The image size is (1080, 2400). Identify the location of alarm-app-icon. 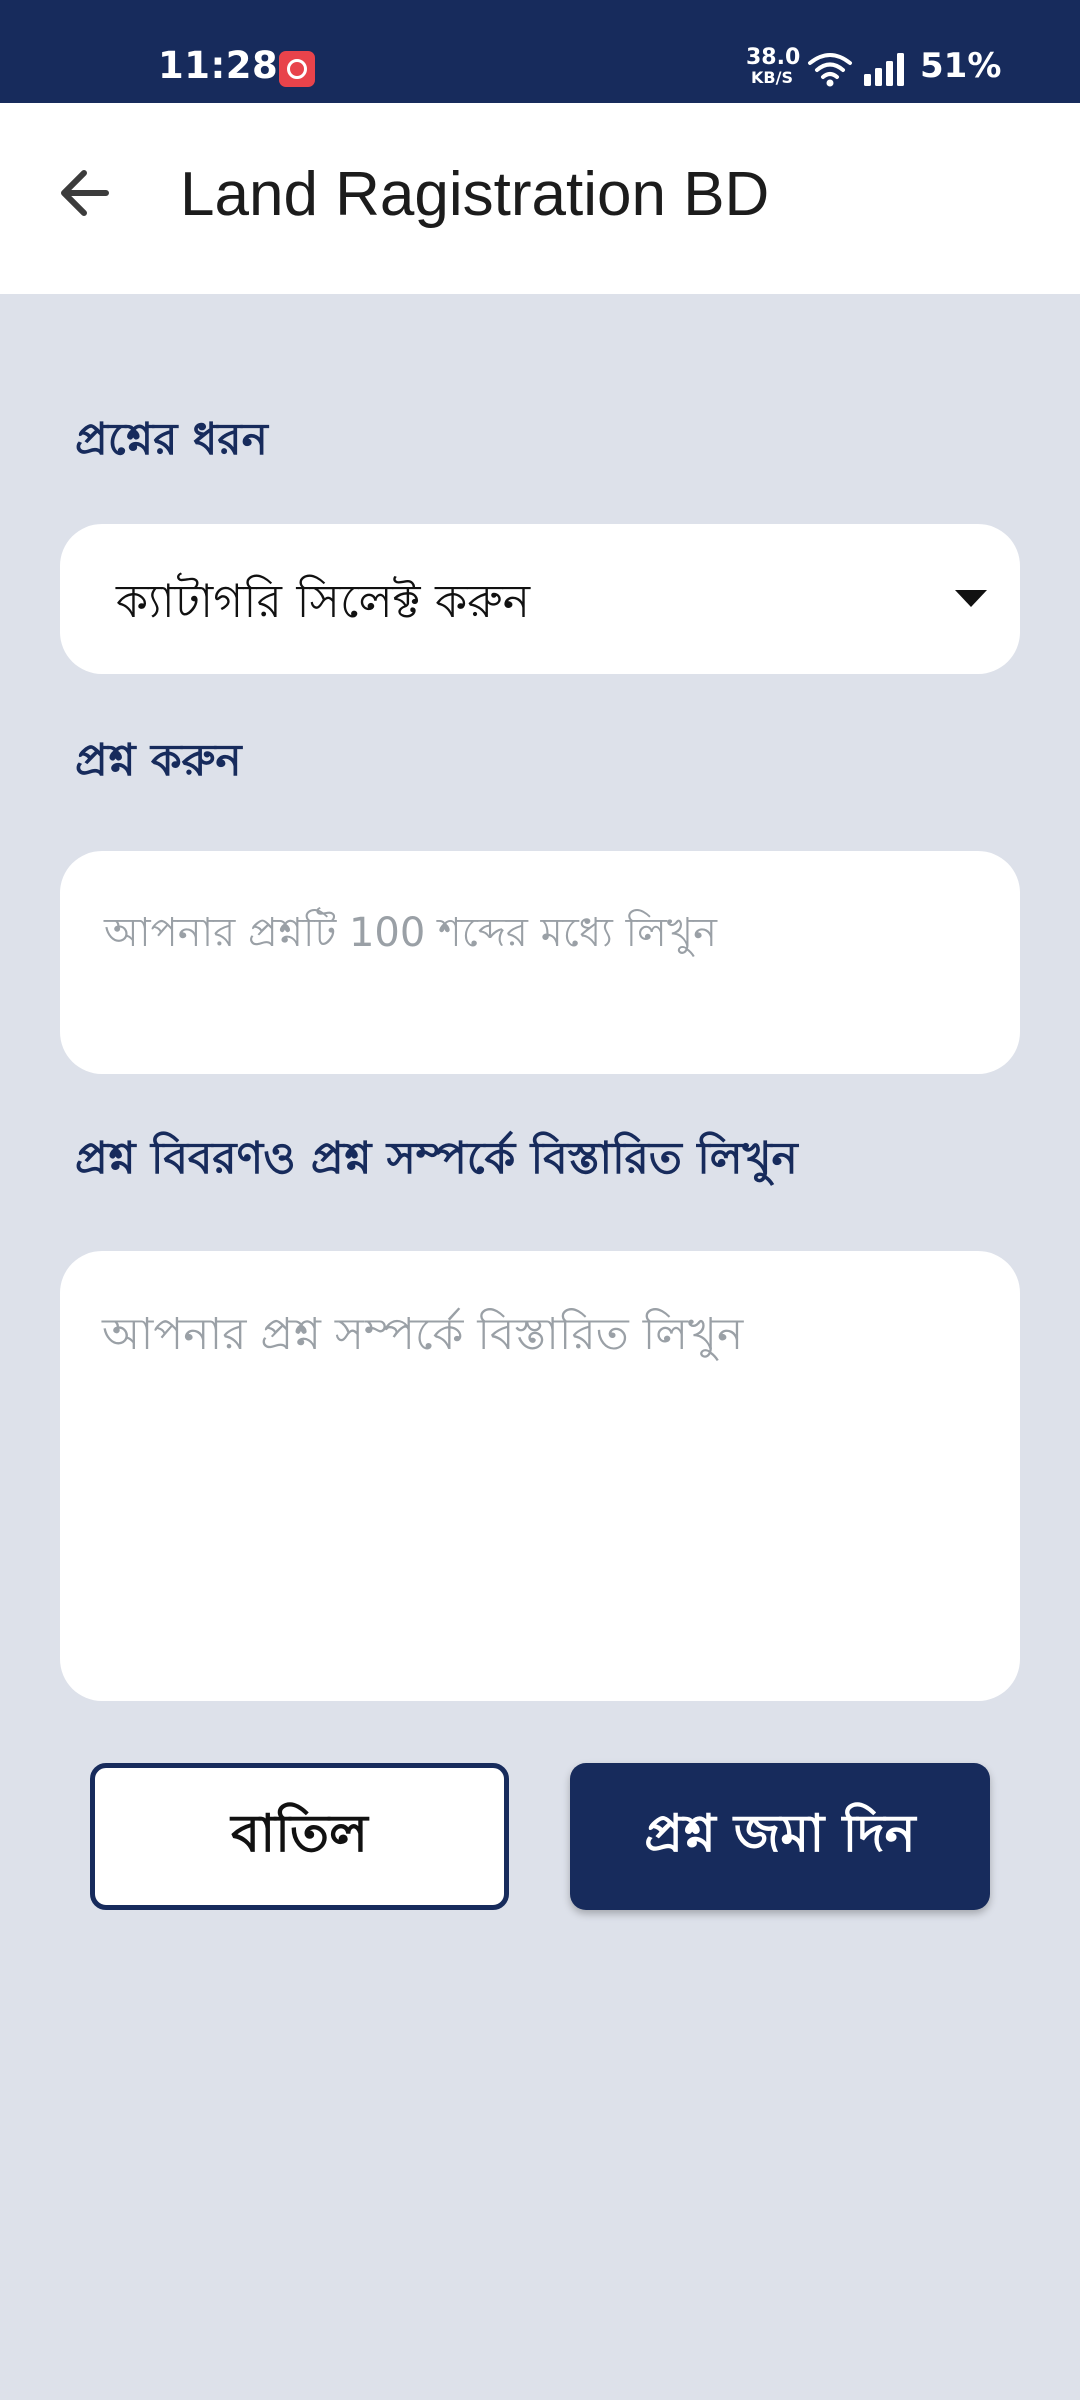
(297, 69).